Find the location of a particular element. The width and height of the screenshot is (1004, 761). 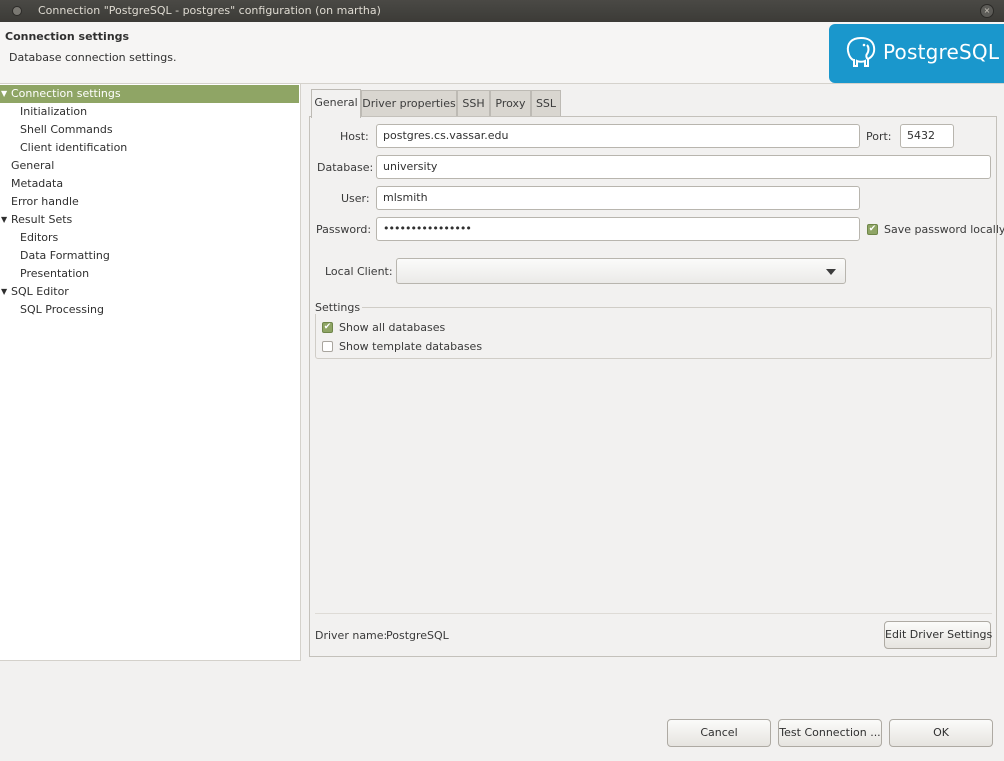

tree-item-label: Shell Commands is located at coordinates (66, 129).